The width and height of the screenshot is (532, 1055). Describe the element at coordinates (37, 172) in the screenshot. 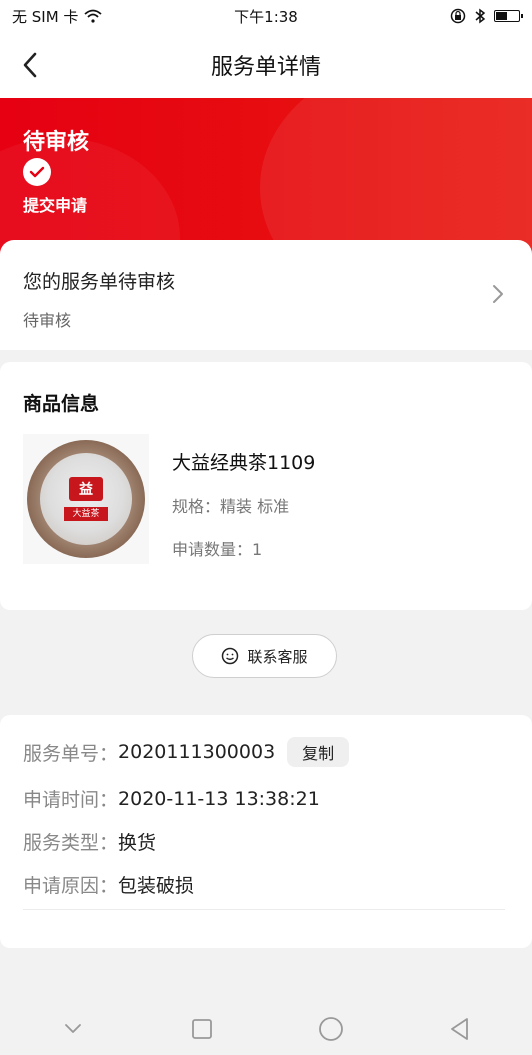

I see `check-icon` at that location.